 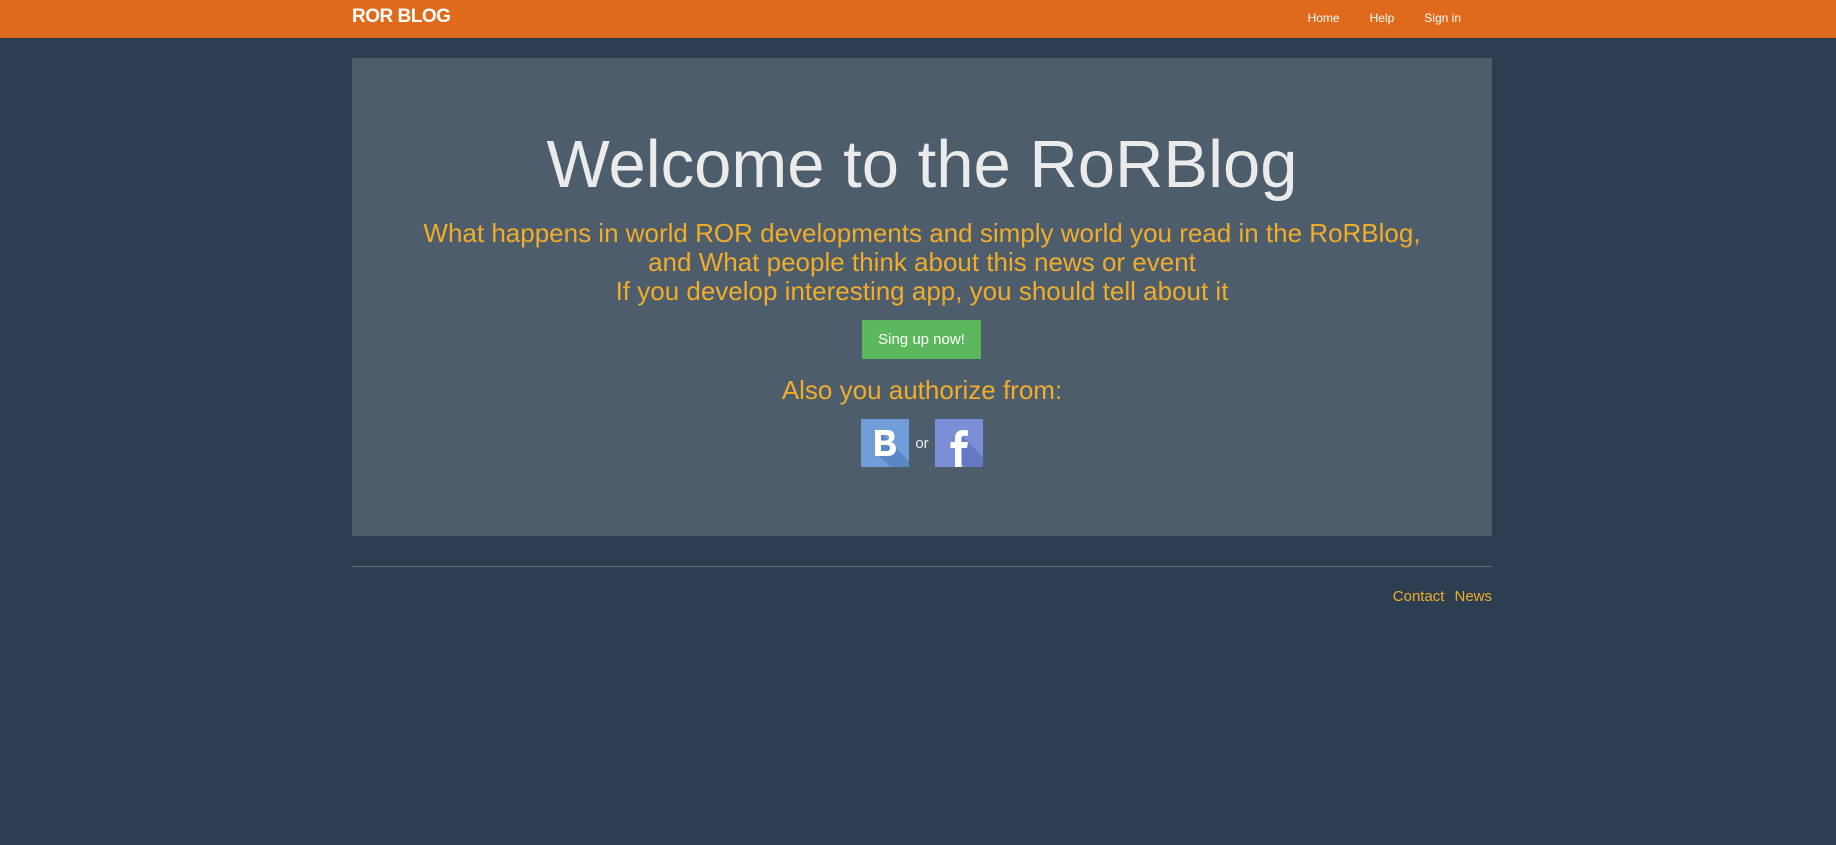 I want to click on auth-providers: or, so click(x=922, y=443).